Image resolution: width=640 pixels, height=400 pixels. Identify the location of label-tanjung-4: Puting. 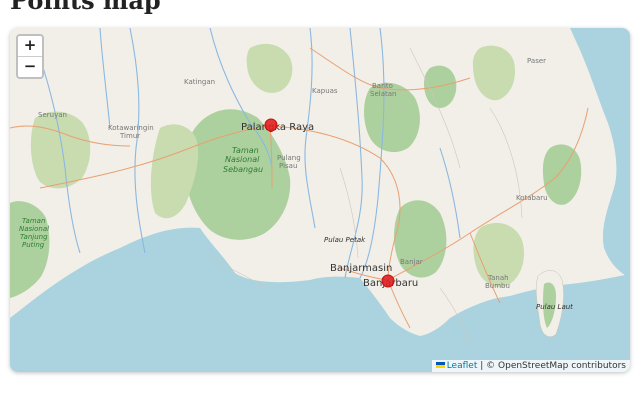
(33, 245).